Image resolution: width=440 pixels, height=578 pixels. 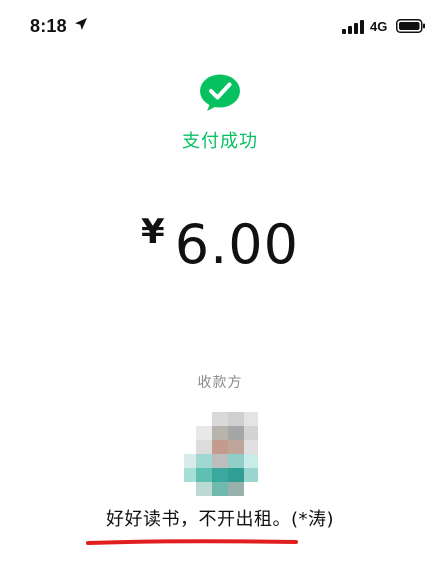 I want to click on status-bar: 8:18 4G, so click(x=220, y=23).